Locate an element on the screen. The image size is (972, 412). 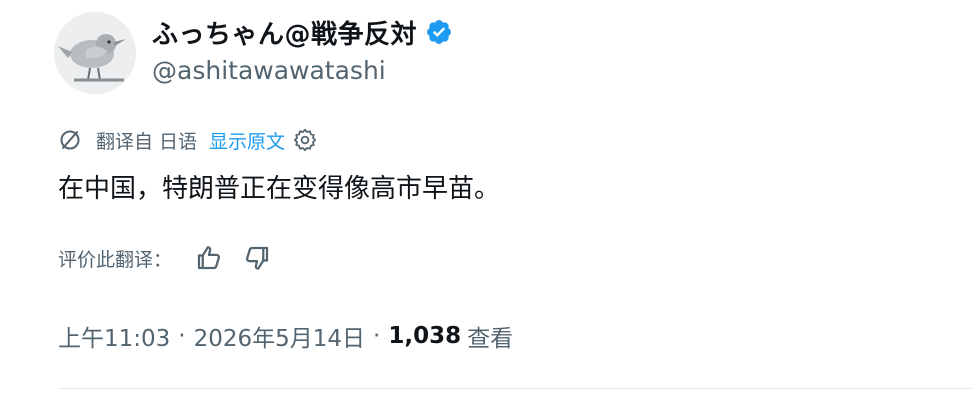
translated-from-label: 翻译自 日语 is located at coordinates (147, 141).